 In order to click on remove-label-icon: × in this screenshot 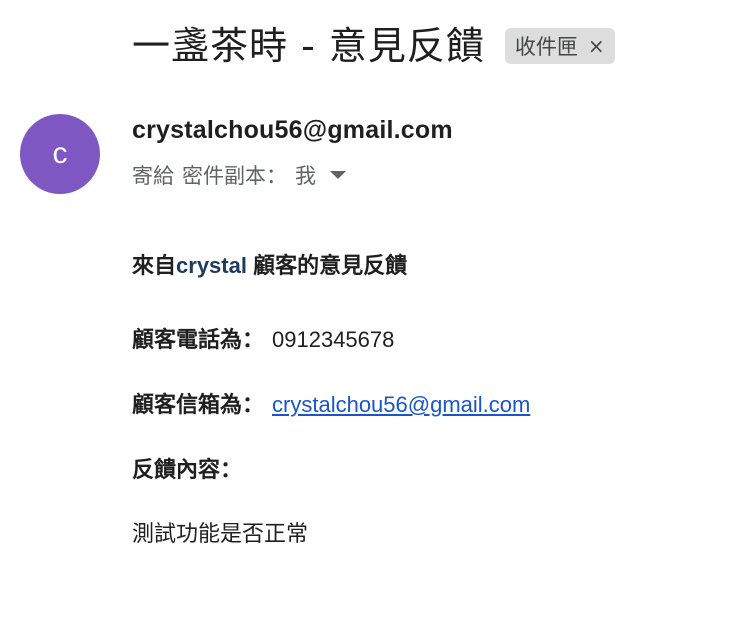, I will do `click(596, 46)`.